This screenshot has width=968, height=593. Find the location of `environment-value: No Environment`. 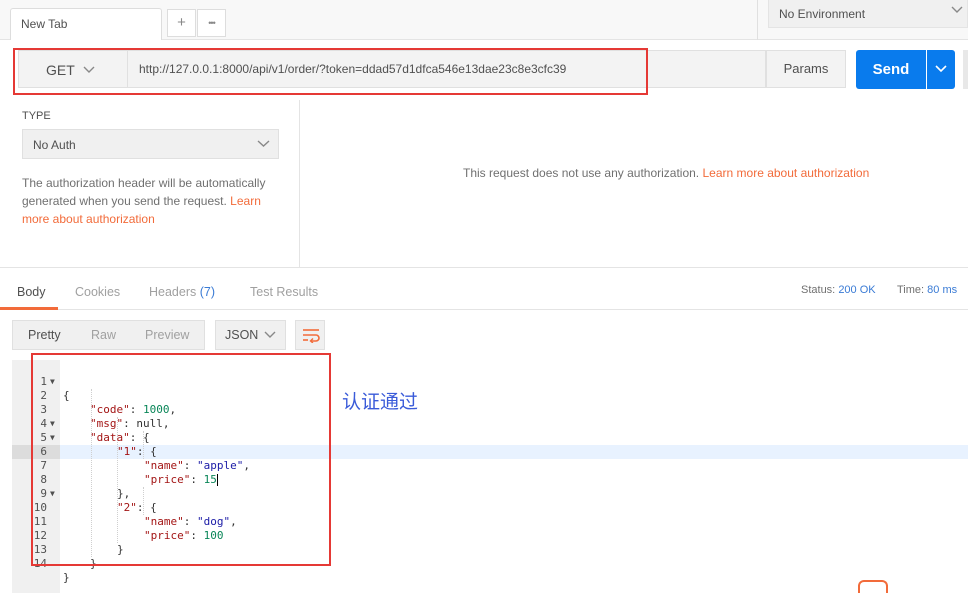

environment-value: No Environment is located at coordinates (822, 14).